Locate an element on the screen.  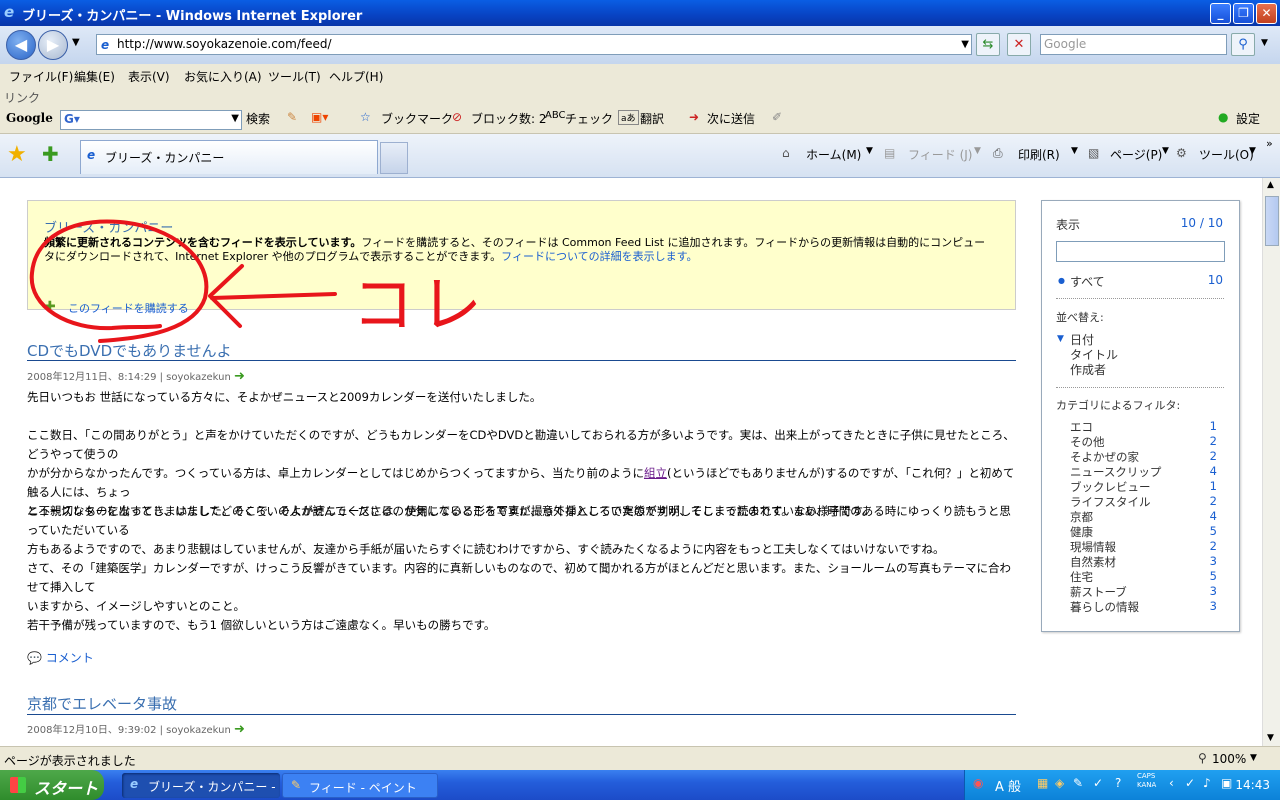
category-item: 住宅 is located at coordinates (1081, 577).